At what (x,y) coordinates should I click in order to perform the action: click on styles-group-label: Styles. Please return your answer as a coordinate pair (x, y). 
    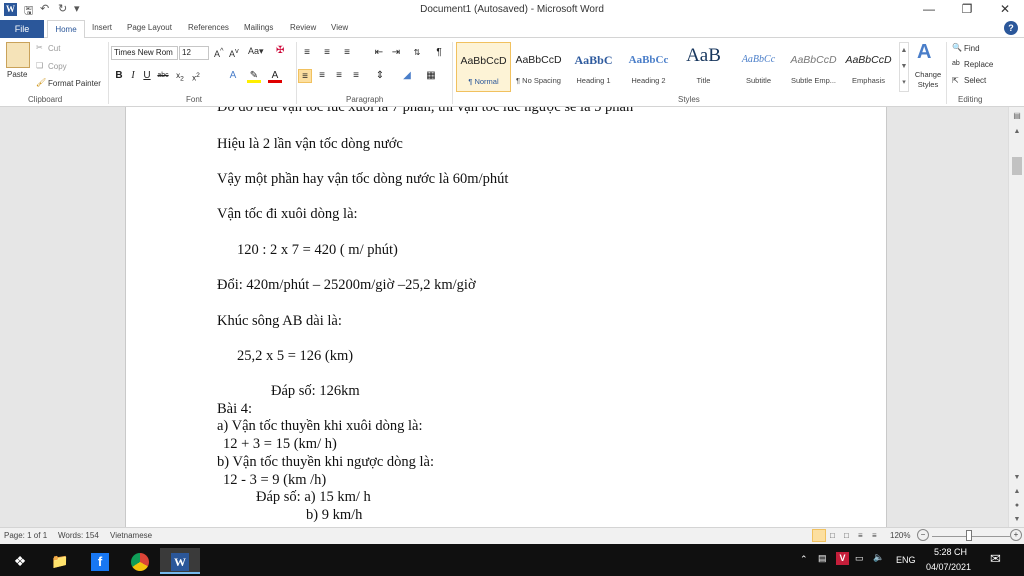
    Looking at the image, I should click on (689, 99).